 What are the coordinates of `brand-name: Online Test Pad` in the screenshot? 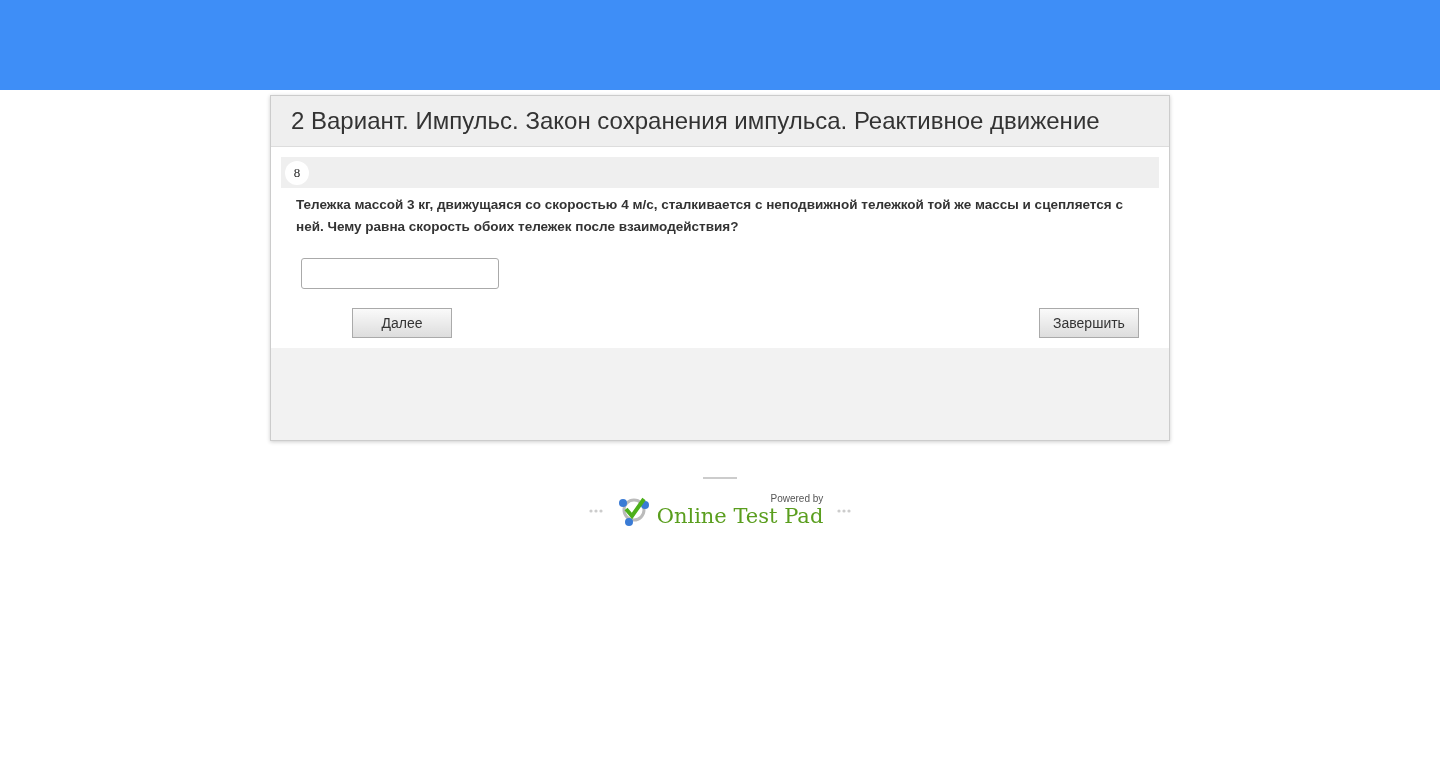 It's located at (740, 516).